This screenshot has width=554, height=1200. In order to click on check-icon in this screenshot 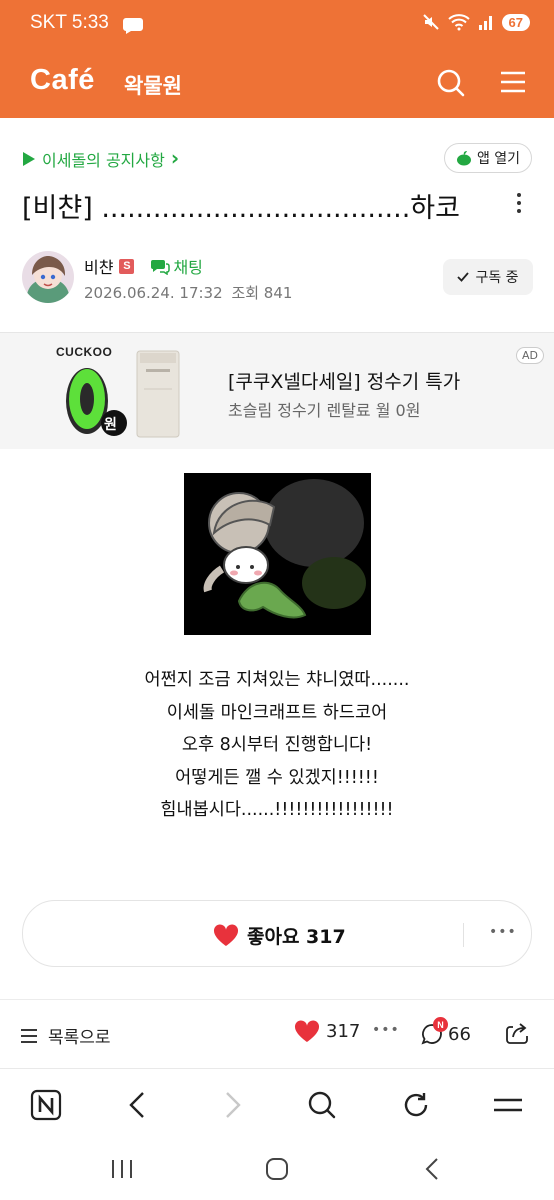, I will do `click(463, 277)`.